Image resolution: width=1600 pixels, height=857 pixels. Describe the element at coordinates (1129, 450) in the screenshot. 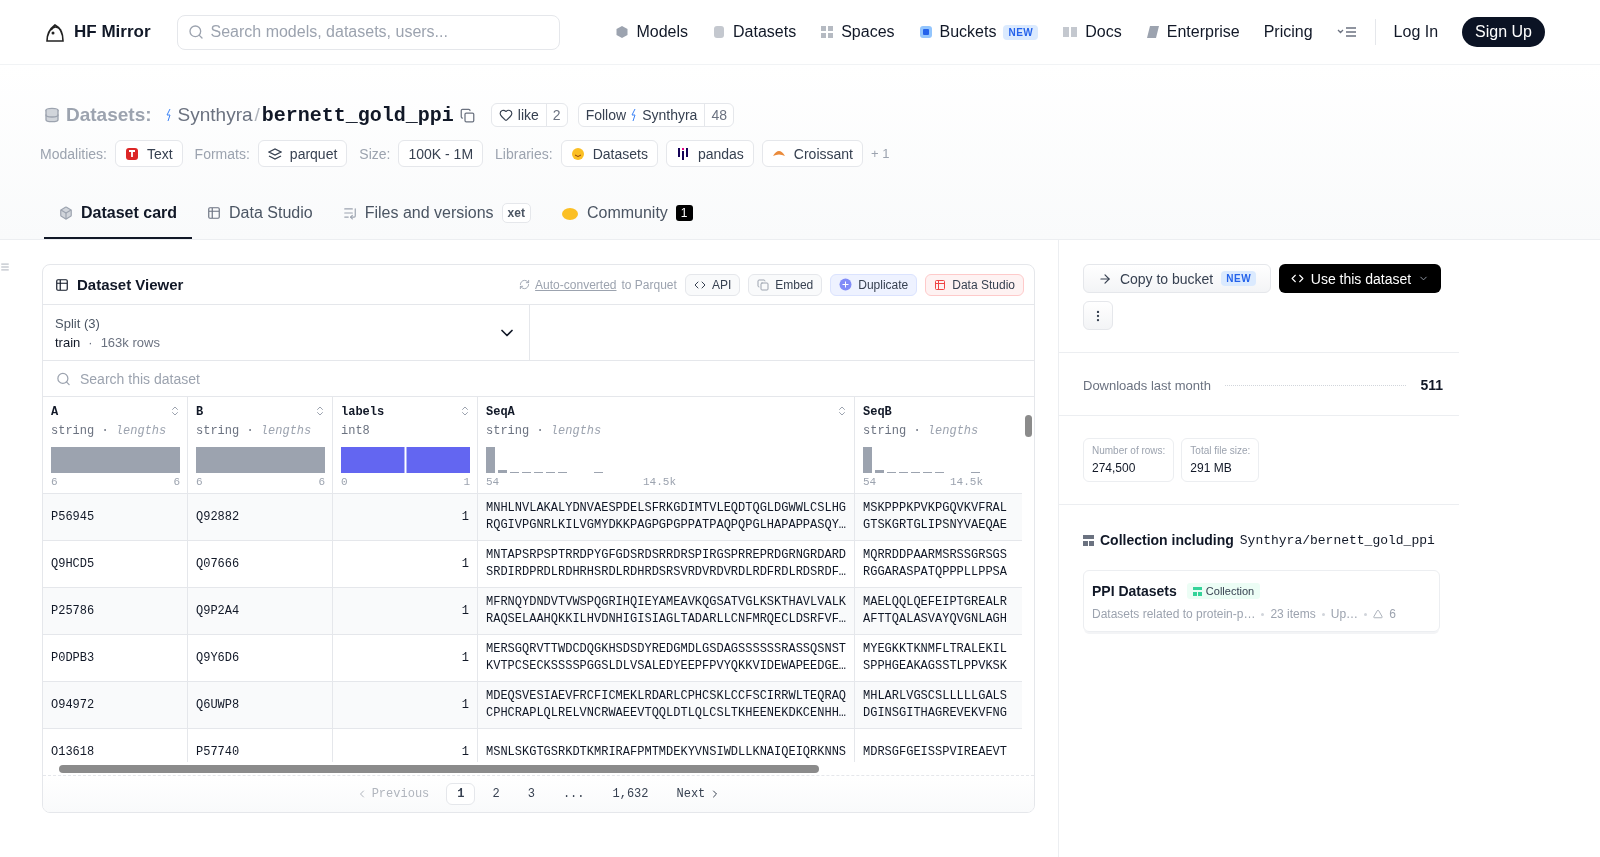

I see `stat-label: Number of rows:` at that location.